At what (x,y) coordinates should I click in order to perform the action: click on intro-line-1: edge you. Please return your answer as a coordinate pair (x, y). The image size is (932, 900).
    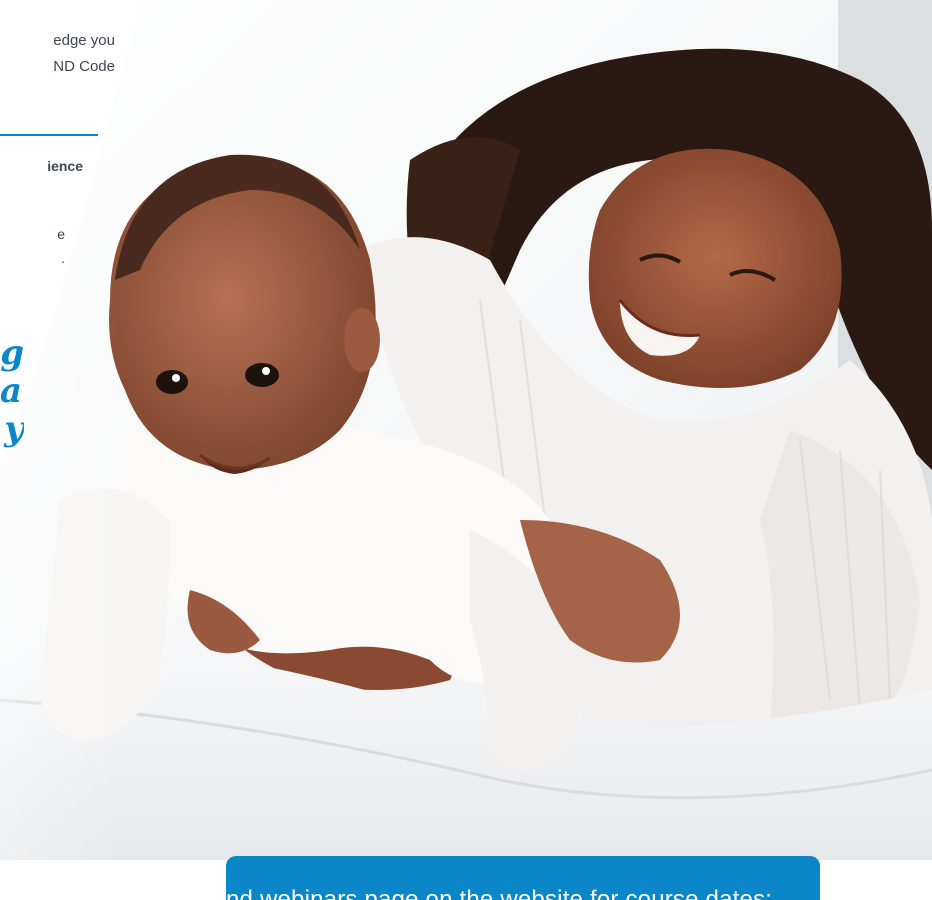
    Looking at the image, I should click on (84, 40).